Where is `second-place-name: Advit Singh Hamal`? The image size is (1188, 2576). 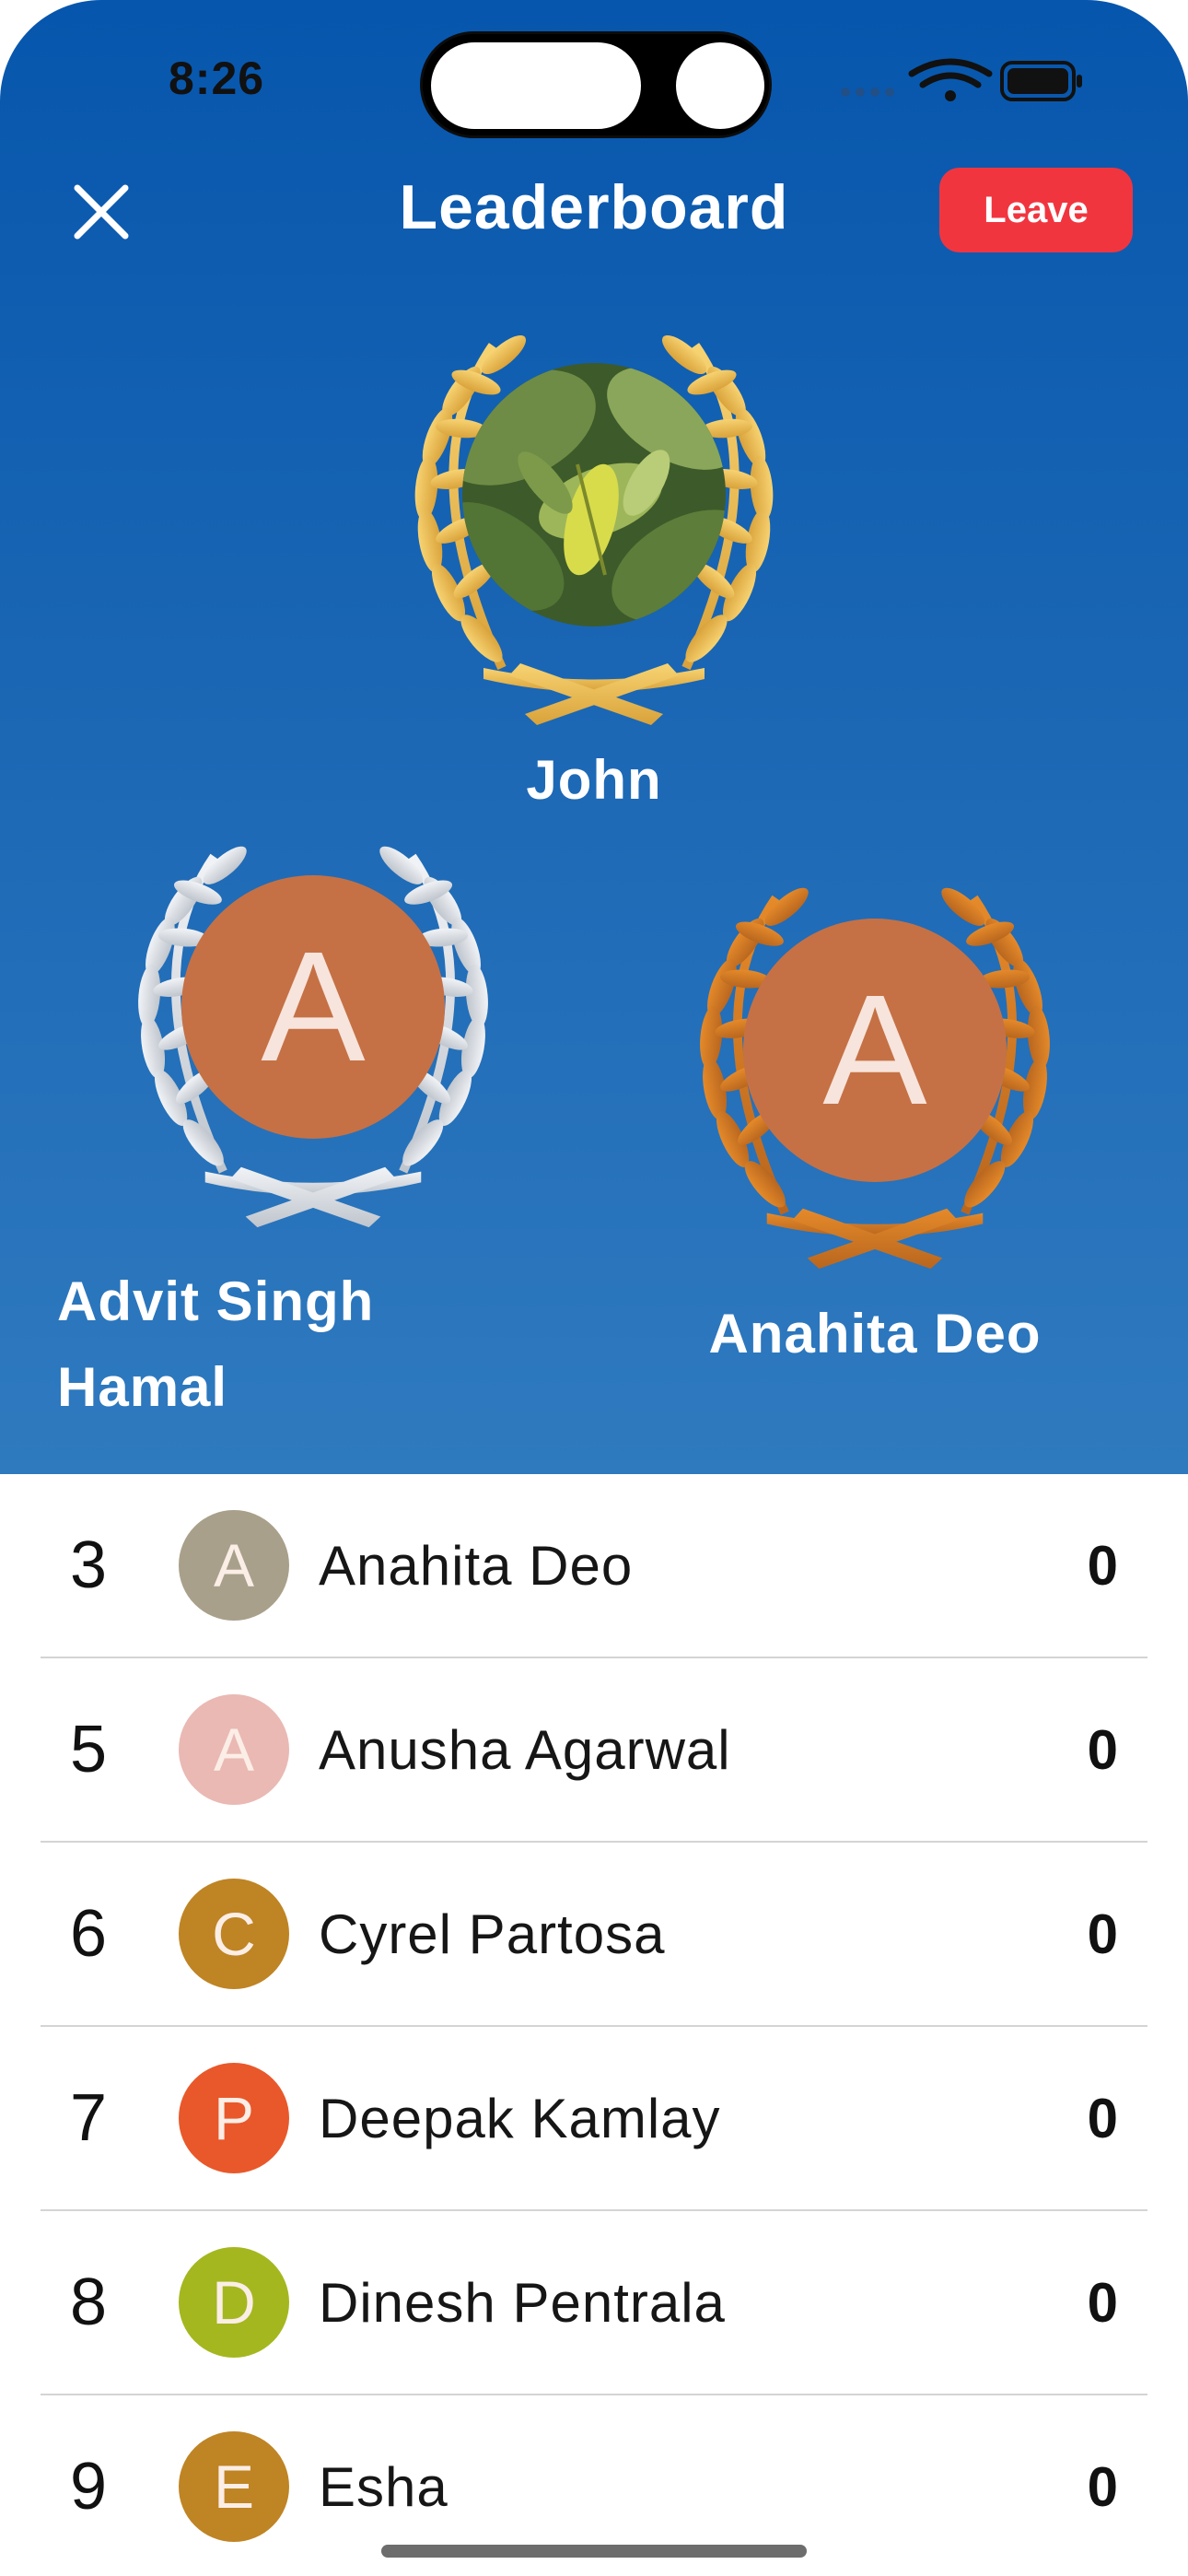
second-place-name: Advit Singh Hamal is located at coordinates (215, 1344).